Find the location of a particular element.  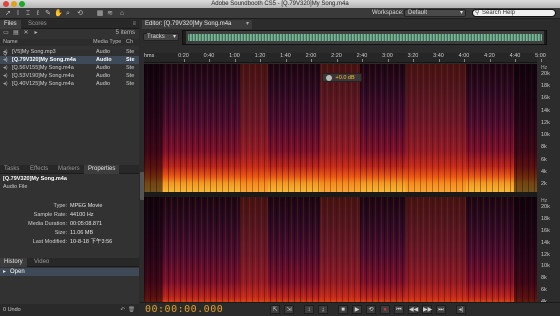

tab-scores: Scores is located at coordinates (37, 24).